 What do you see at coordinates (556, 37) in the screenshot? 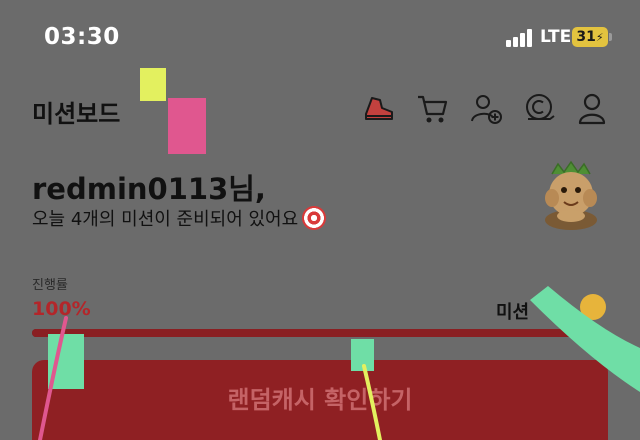
I see `network-type: LTE` at bounding box center [556, 37].